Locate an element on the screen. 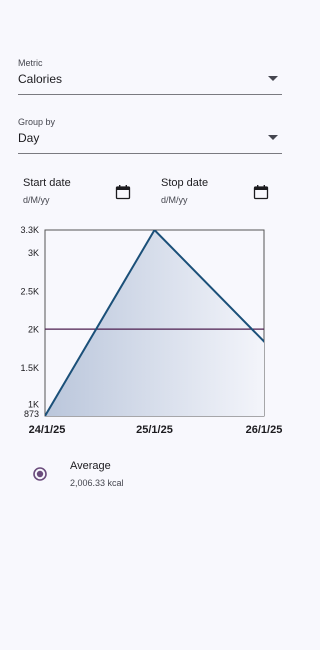 The width and height of the screenshot is (320, 650). y-tick-label: 3.3K is located at coordinates (29, 230).